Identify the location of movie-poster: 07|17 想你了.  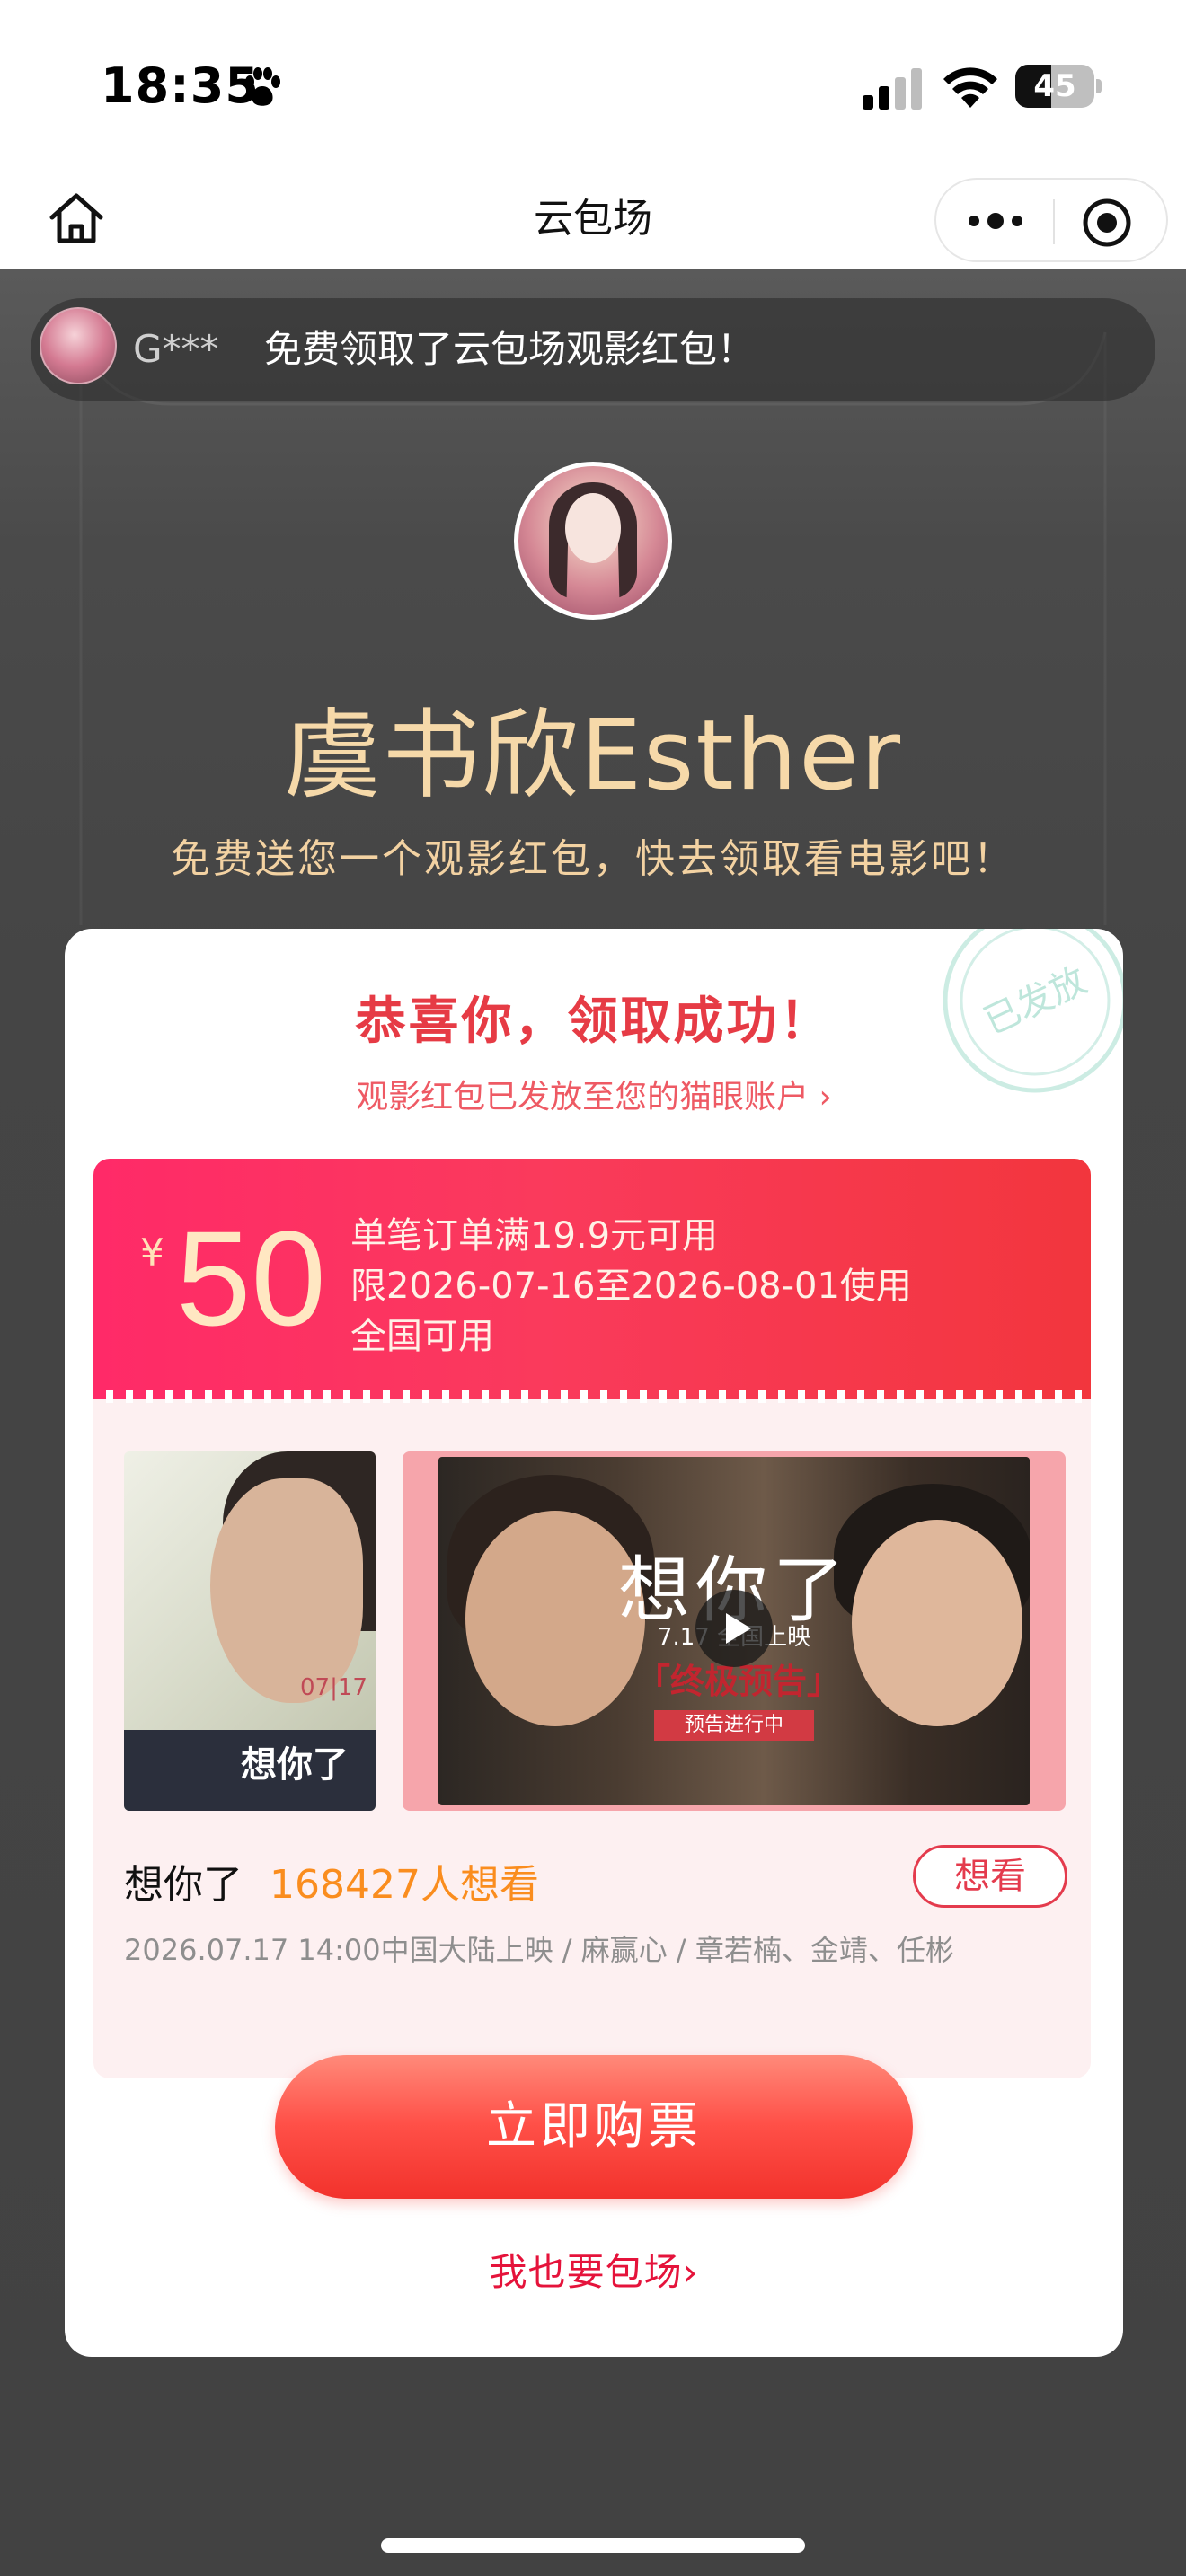
(250, 1631).